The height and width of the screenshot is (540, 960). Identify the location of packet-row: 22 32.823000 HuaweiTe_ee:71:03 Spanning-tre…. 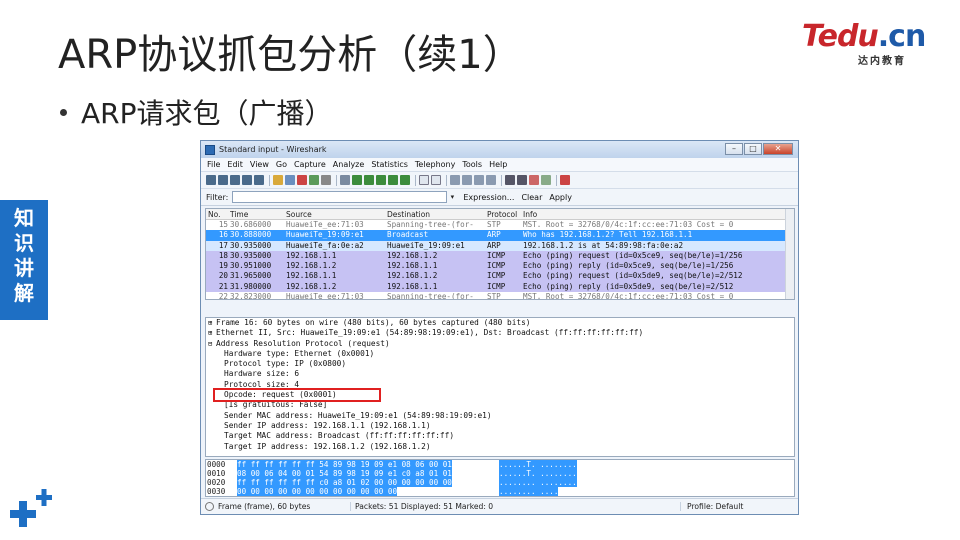
(500, 295).